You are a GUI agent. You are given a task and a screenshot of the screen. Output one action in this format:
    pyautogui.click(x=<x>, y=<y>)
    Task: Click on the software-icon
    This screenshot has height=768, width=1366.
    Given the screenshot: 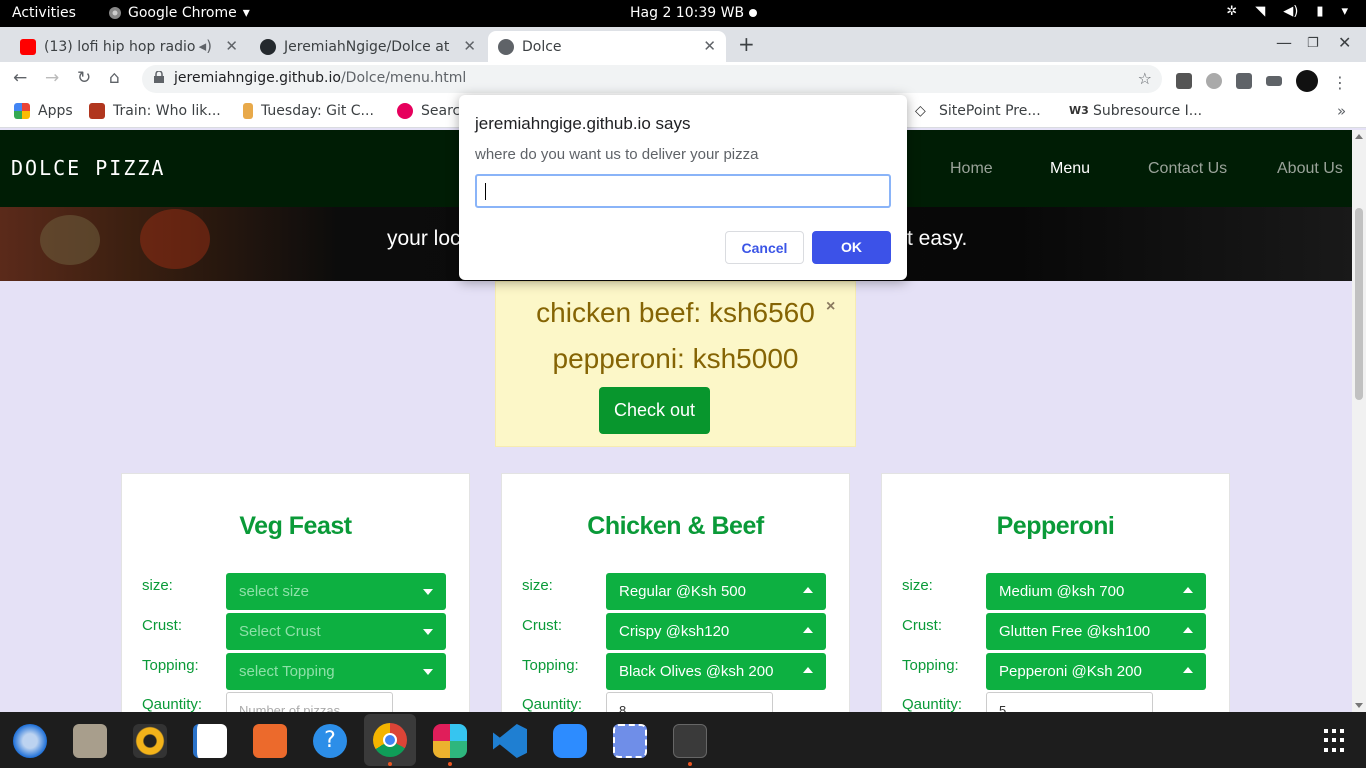 What is the action you would take?
    pyautogui.click(x=270, y=741)
    